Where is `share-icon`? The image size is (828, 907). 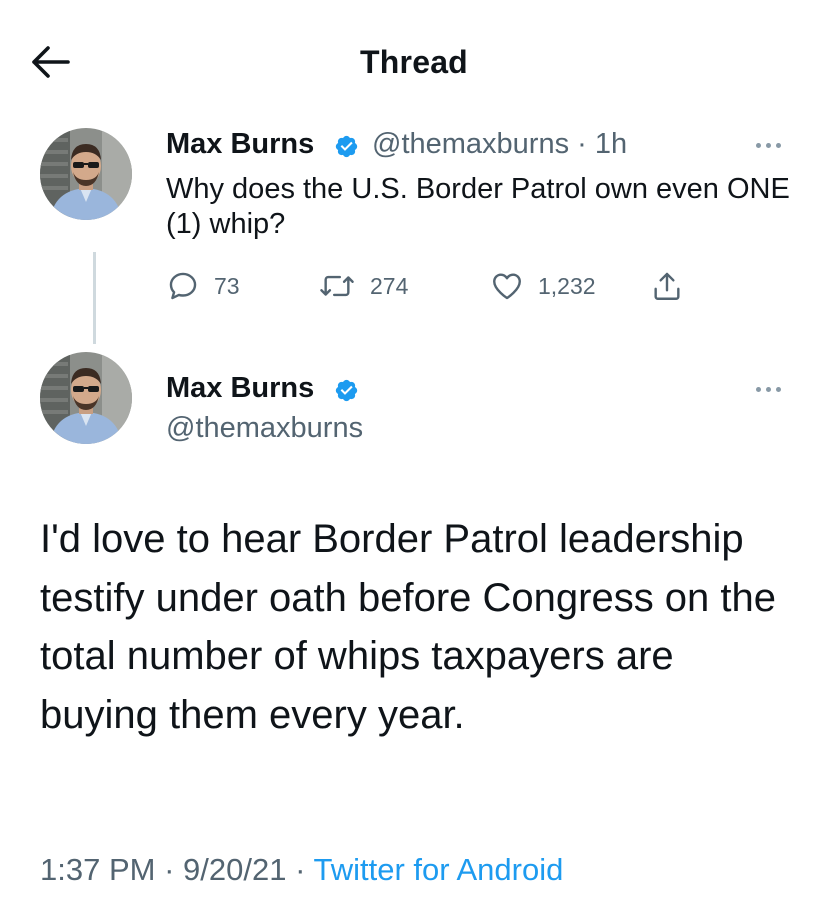
share-icon is located at coordinates (667, 286).